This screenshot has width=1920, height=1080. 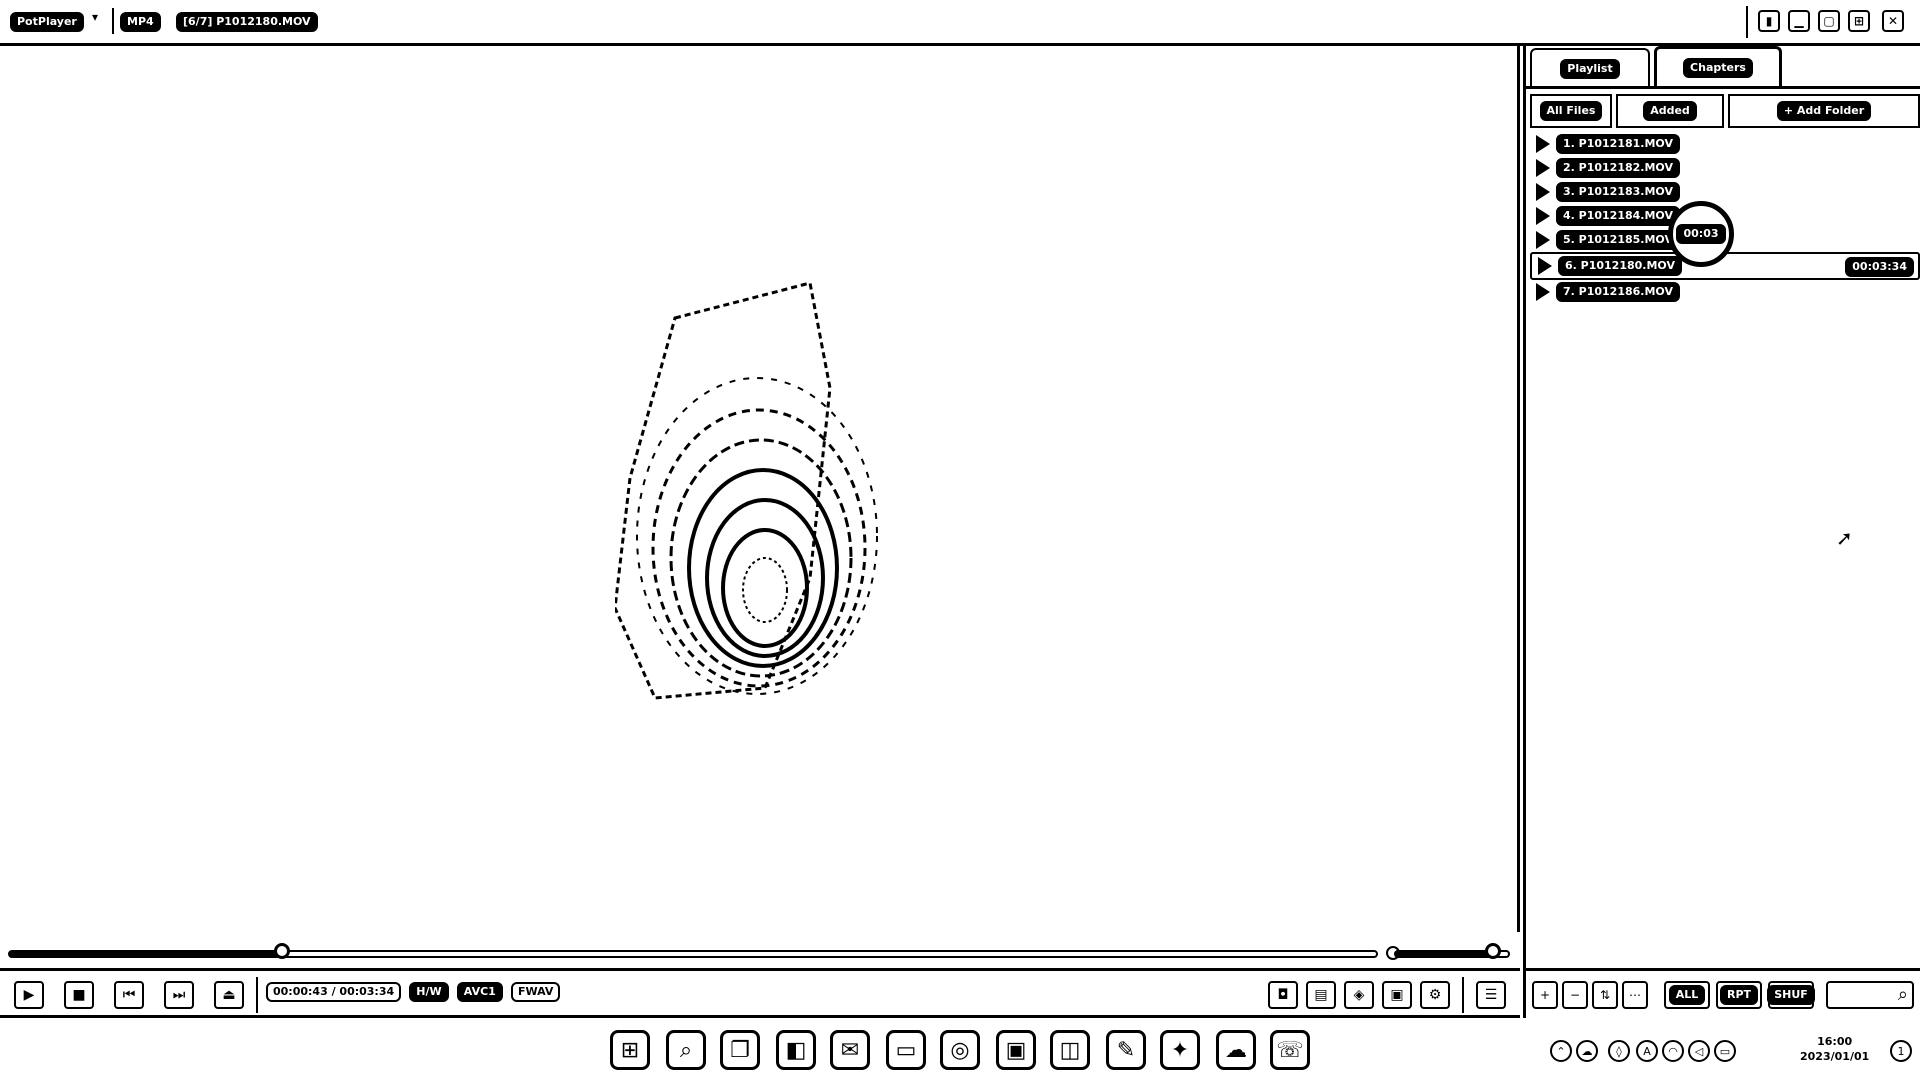 What do you see at coordinates (1859, 21) in the screenshot?
I see `fullscreen-button: ⊞` at bounding box center [1859, 21].